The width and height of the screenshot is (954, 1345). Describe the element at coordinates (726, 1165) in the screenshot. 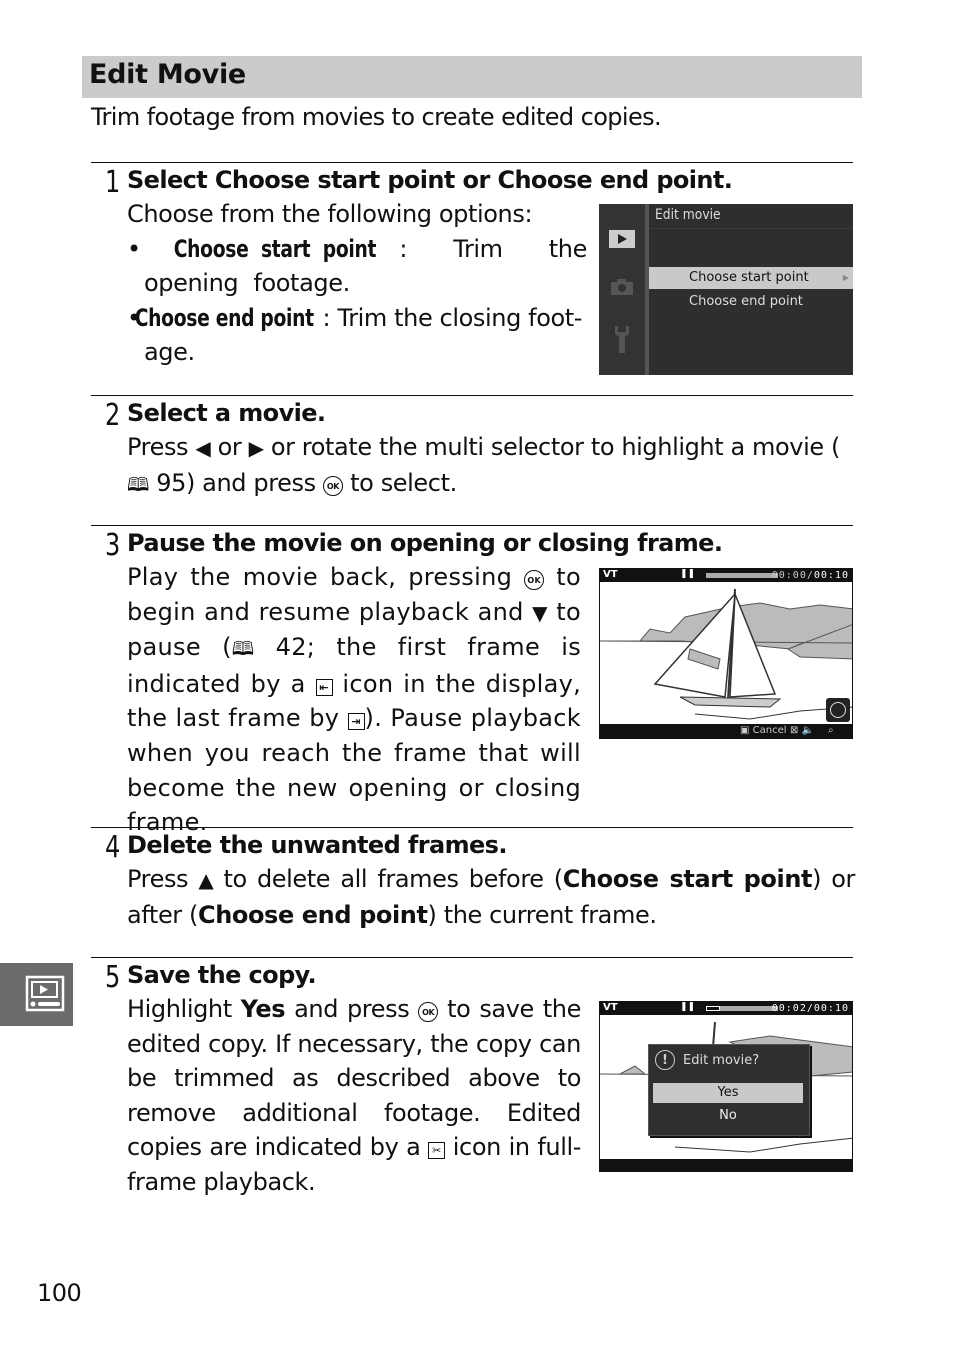

I see `bottom-bar` at that location.